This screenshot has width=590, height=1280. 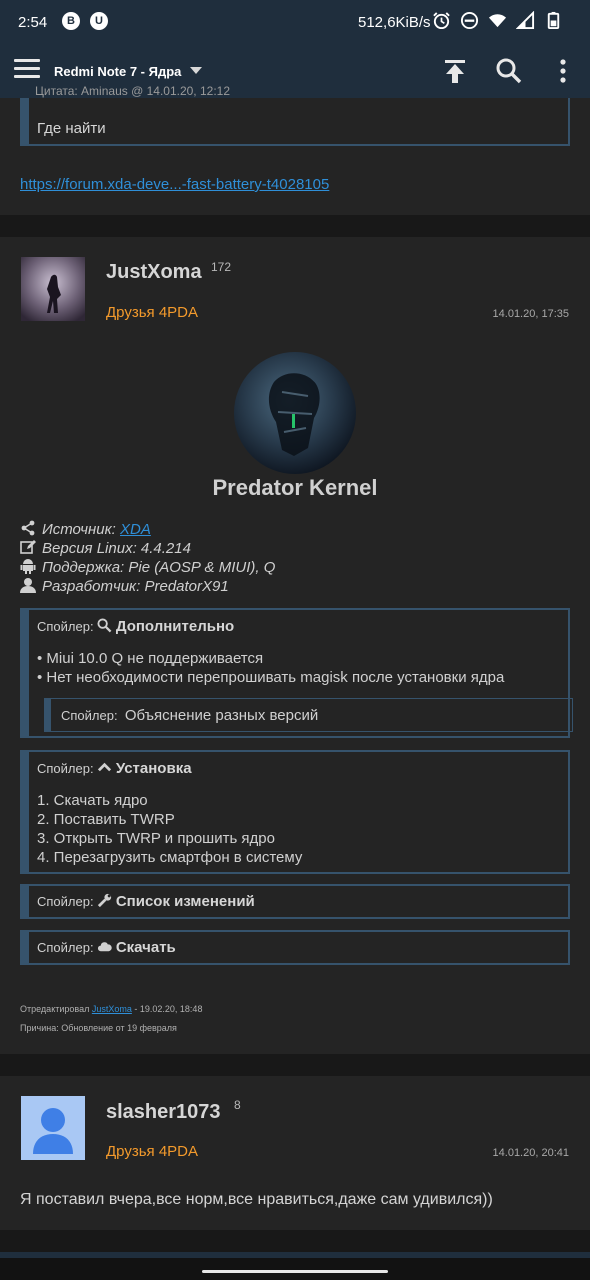 What do you see at coordinates (79, 529) in the screenshot?
I see `source-label: Источник:` at bounding box center [79, 529].